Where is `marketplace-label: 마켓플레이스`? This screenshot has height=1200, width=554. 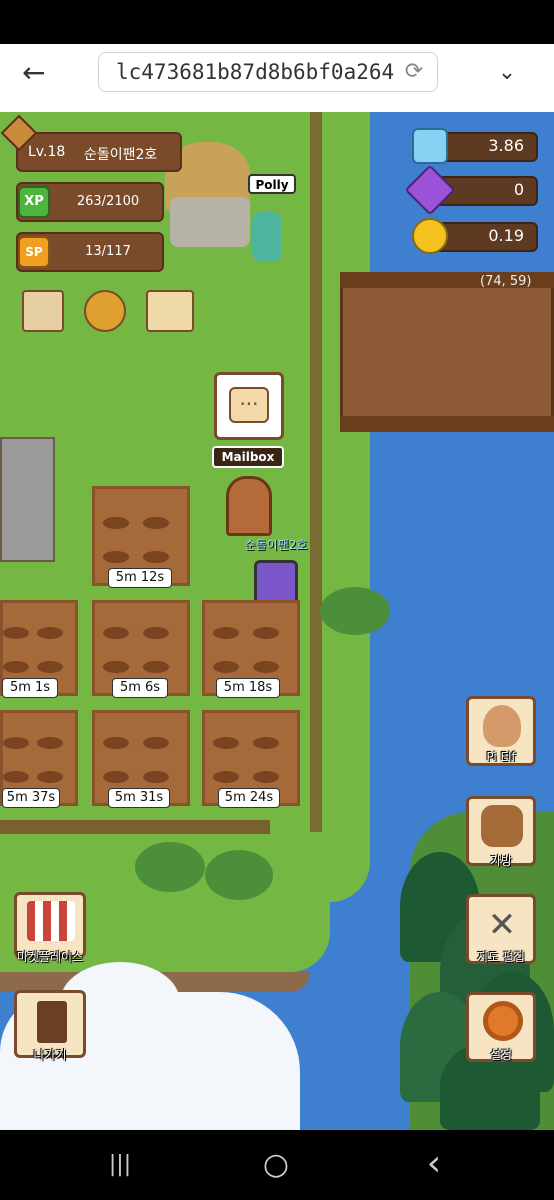 marketplace-label: 마켓플레이스 is located at coordinates (50, 957).